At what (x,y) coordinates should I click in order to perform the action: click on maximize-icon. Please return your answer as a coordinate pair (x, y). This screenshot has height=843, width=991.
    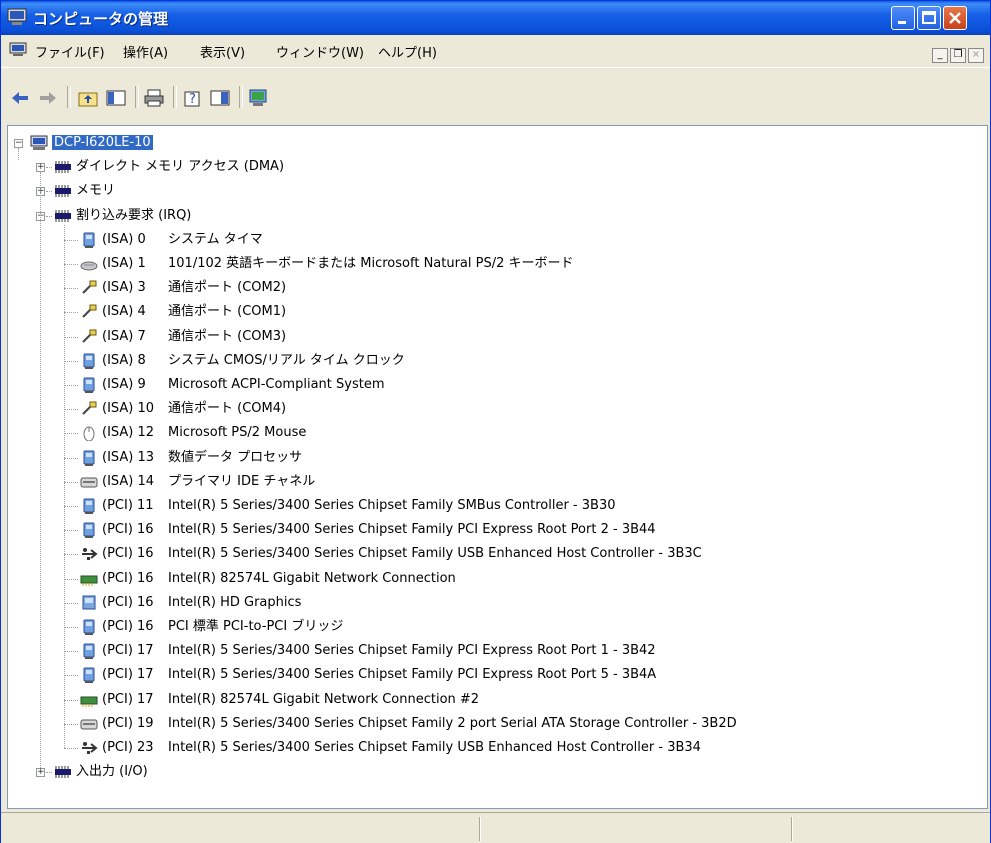
    Looking at the image, I should click on (929, 17).